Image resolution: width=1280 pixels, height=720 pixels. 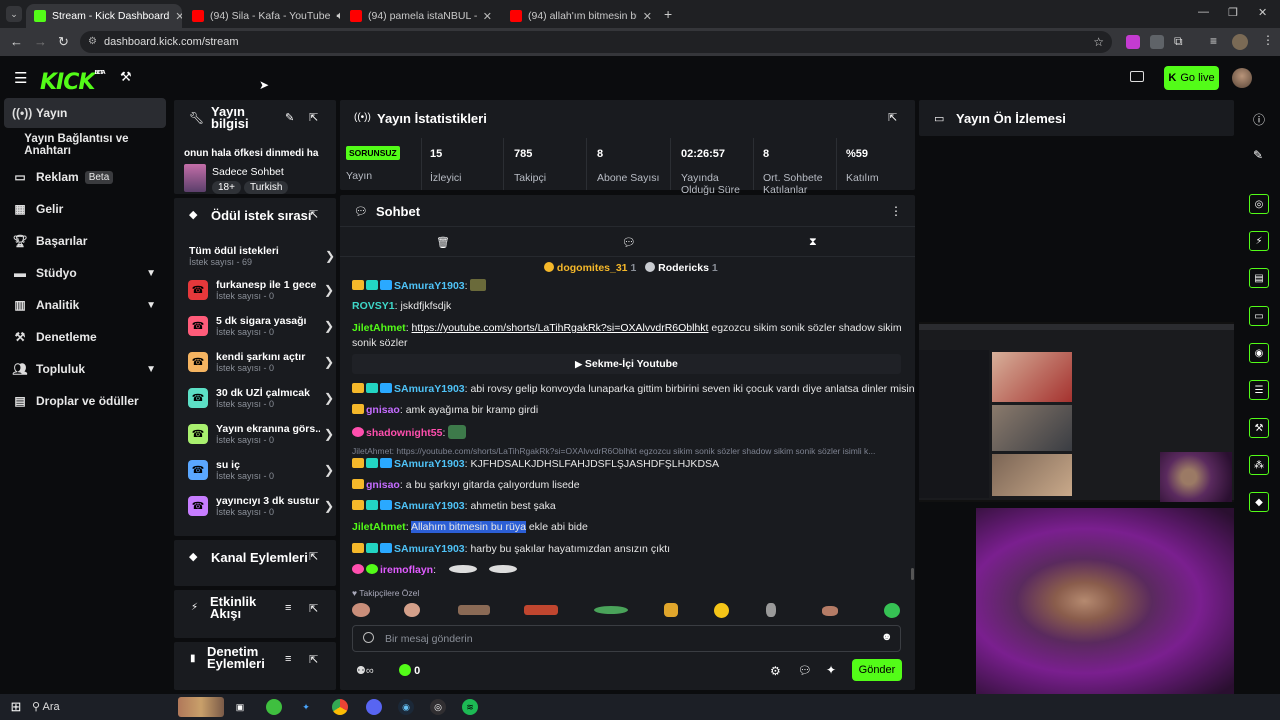 What do you see at coordinates (288, 608) in the screenshot?
I see `filter-icon: ≡` at bounding box center [288, 608].